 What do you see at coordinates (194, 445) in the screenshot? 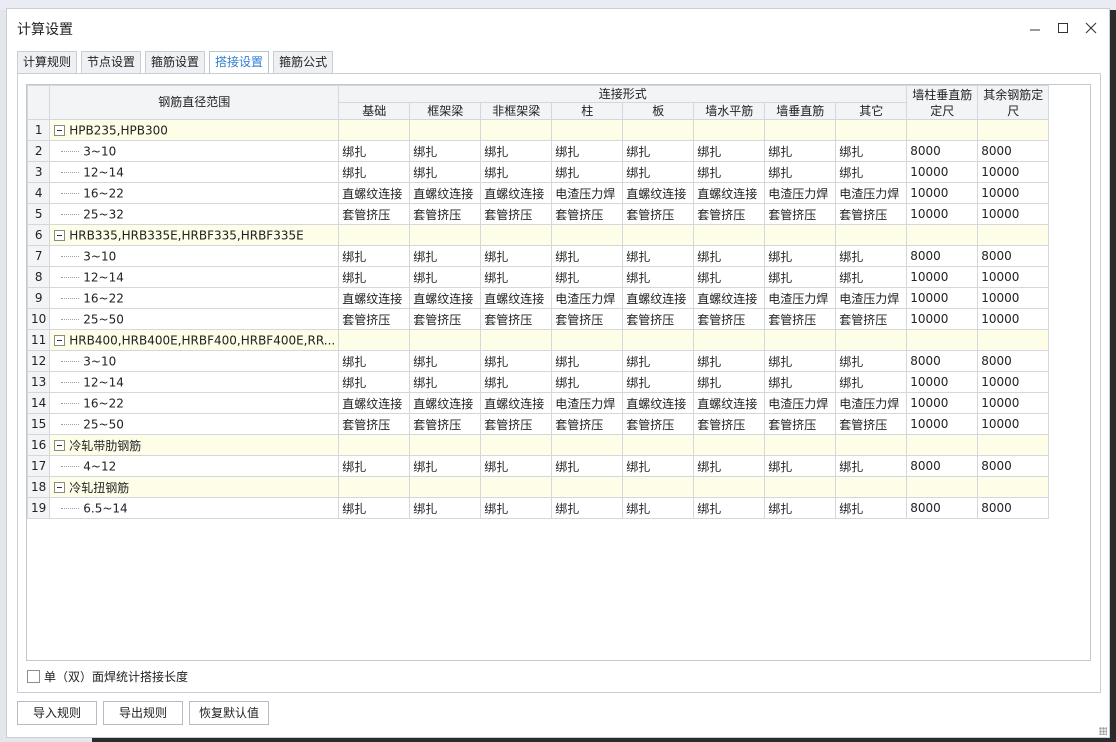
I see `group-cell: 冷轧带肋钢筋` at bounding box center [194, 445].